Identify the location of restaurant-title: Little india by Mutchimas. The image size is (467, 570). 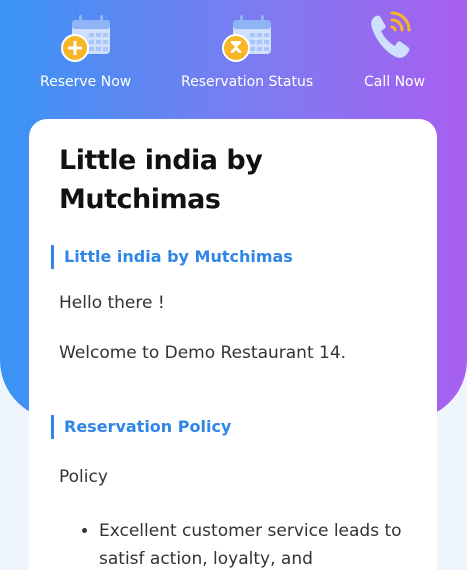
(161, 180).